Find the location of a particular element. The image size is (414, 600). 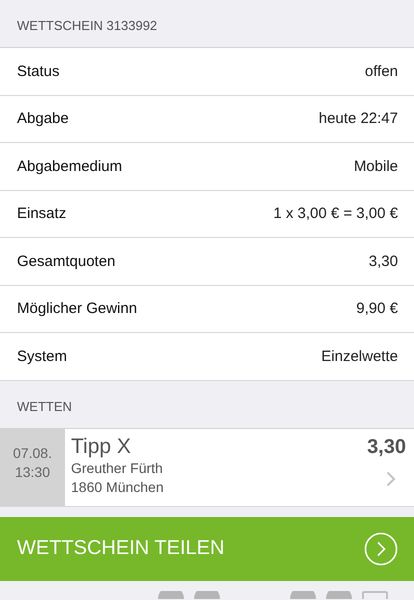

detail-label: Abgabemedium is located at coordinates (69, 166).